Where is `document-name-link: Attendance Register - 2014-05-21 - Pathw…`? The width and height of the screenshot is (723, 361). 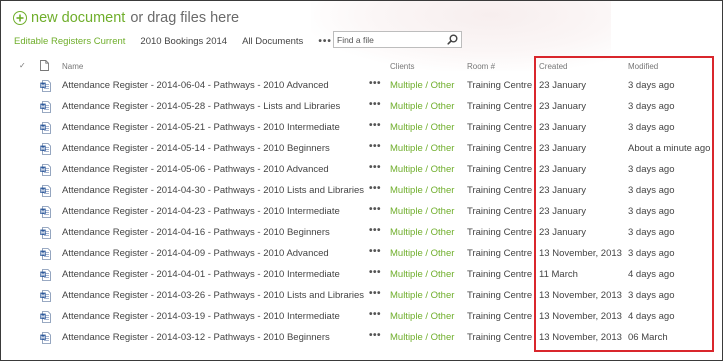
document-name-link: Attendance Register - 2014-05-21 - Pathw… is located at coordinates (201, 127).